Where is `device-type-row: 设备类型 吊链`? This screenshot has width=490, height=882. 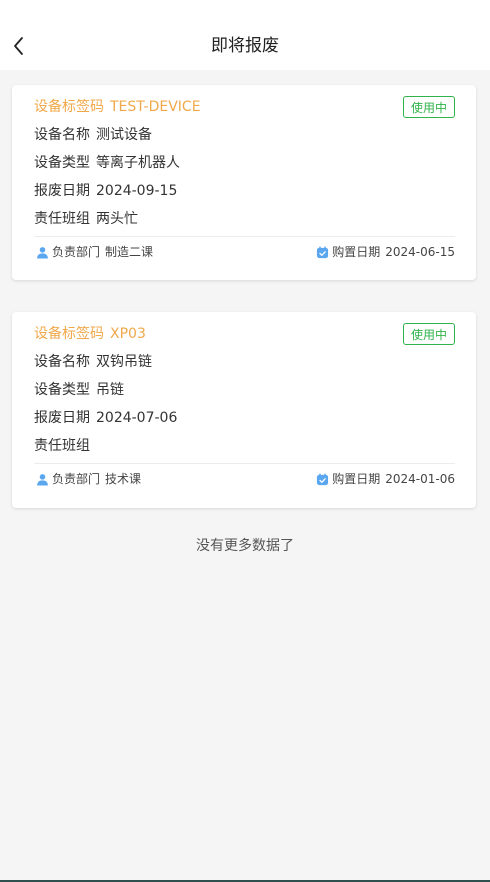 device-type-row: 设备类型 吊链 is located at coordinates (79, 390).